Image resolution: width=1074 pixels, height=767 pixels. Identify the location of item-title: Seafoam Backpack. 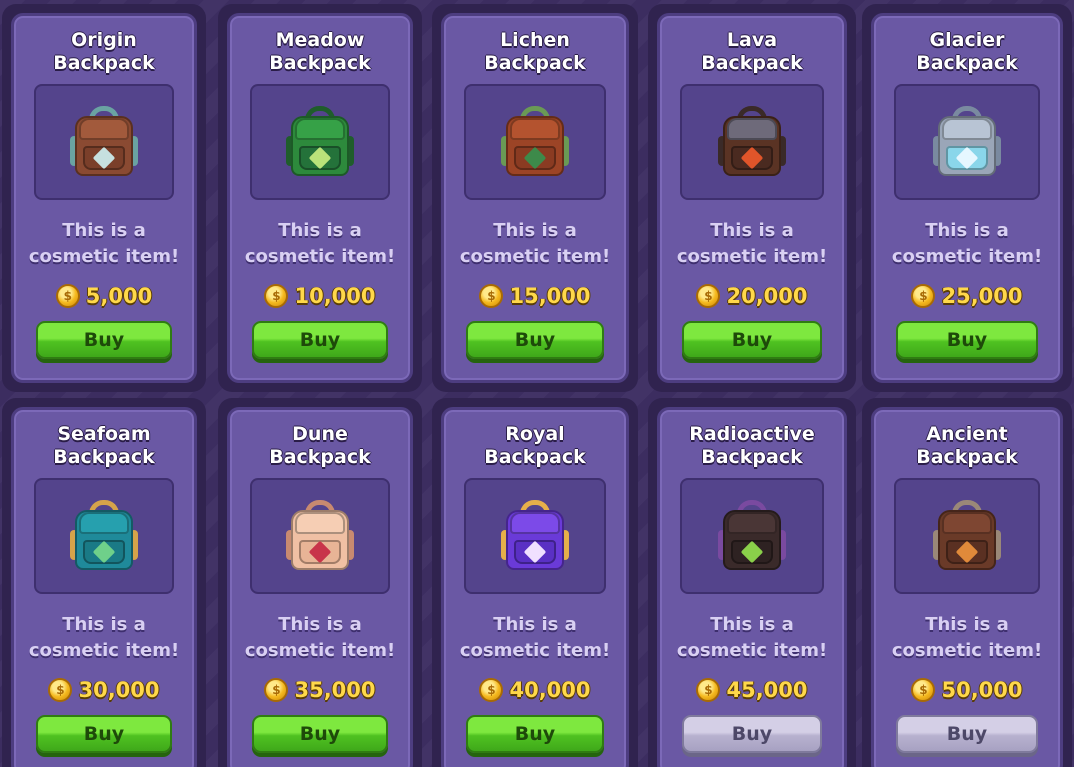
(104, 446).